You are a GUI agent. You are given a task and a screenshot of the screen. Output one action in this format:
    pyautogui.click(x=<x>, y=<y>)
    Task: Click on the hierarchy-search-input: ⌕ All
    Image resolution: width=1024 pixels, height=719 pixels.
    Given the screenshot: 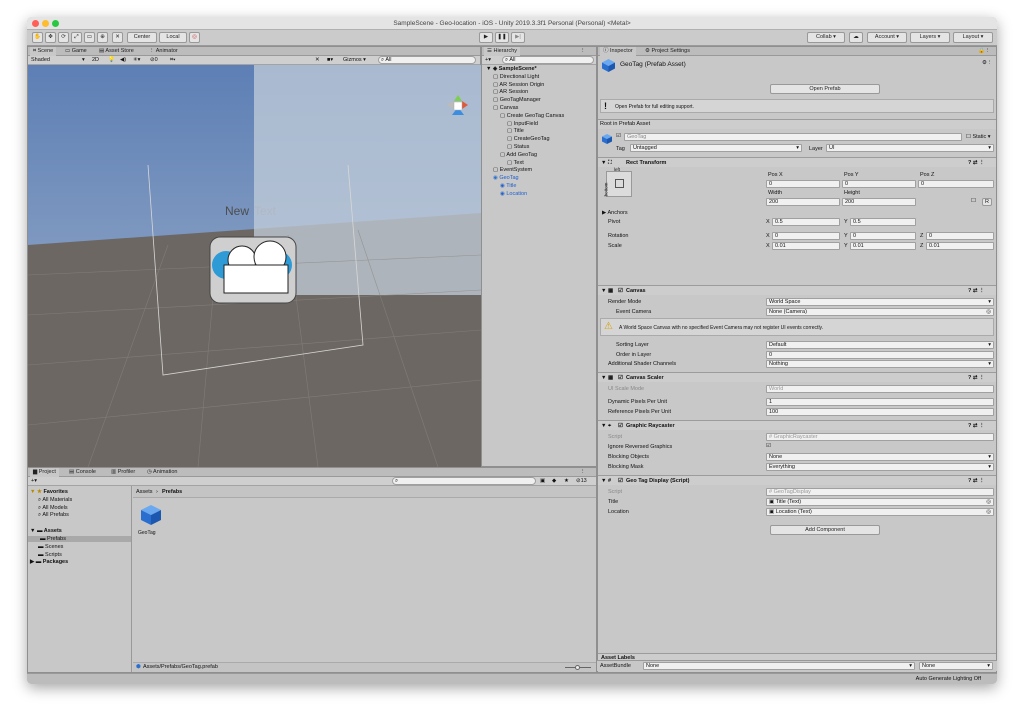 What is the action you would take?
    pyautogui.click(x=548, y=60)
    